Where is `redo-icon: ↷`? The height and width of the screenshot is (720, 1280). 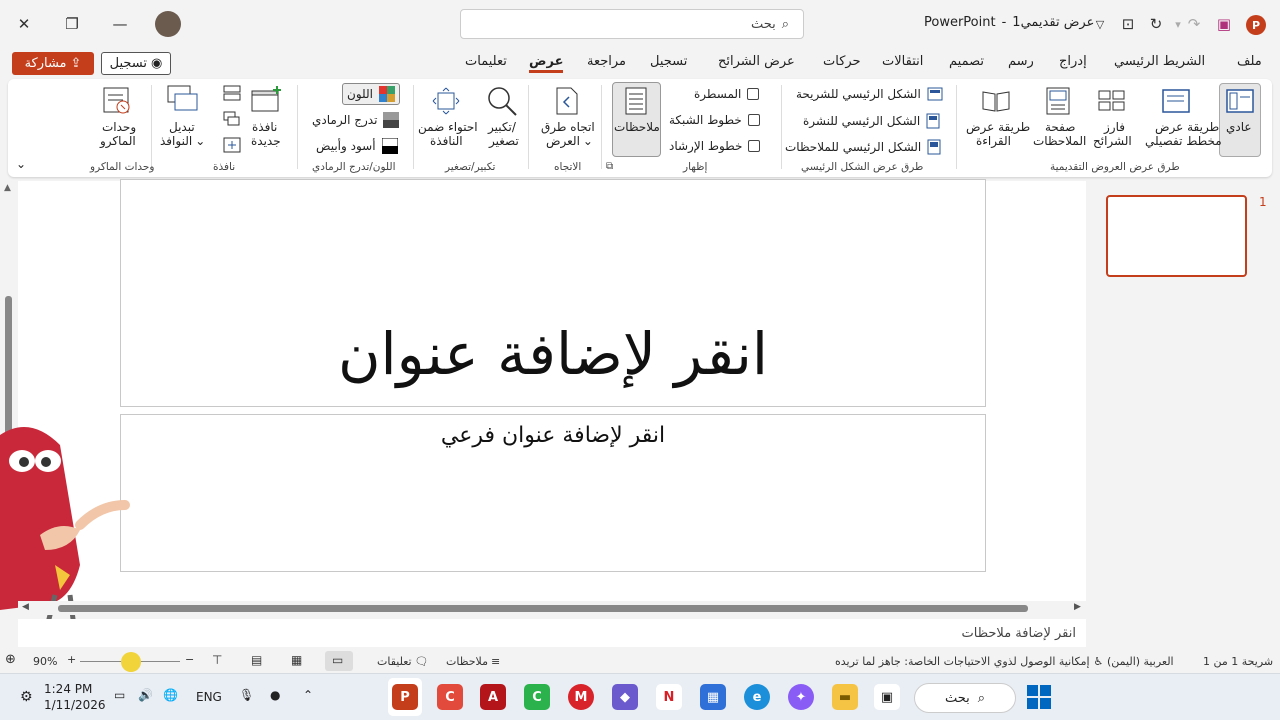
redo-icon: ↷ is located at coordinates (1194, 24).